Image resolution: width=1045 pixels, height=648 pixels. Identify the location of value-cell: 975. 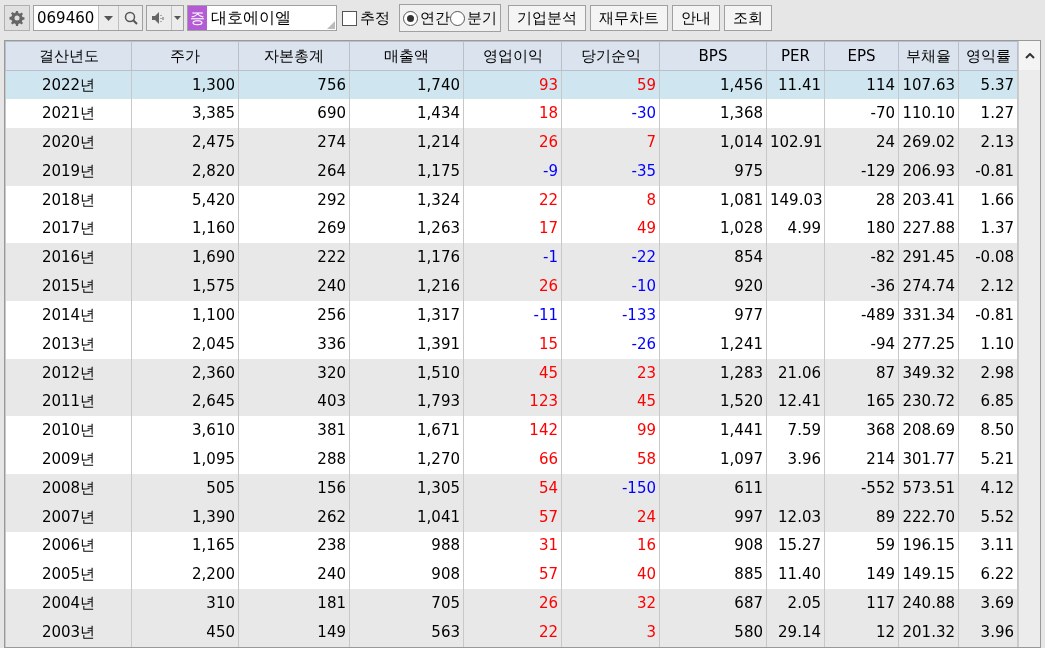
(748, 170).